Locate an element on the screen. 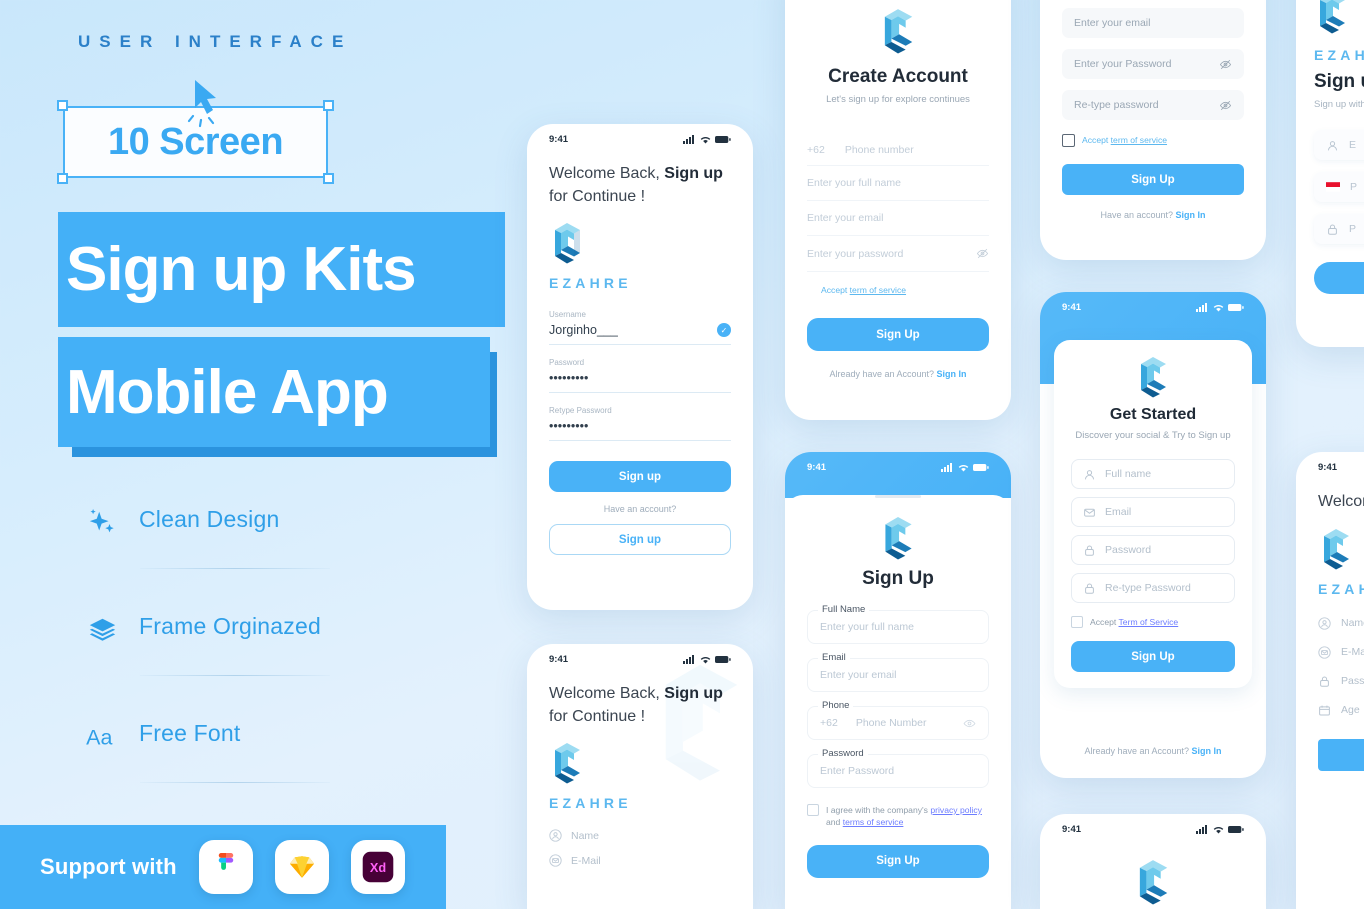 The image size is (1364, 909). signup-primary-button: Sign up is located at coordinates (640, 477).